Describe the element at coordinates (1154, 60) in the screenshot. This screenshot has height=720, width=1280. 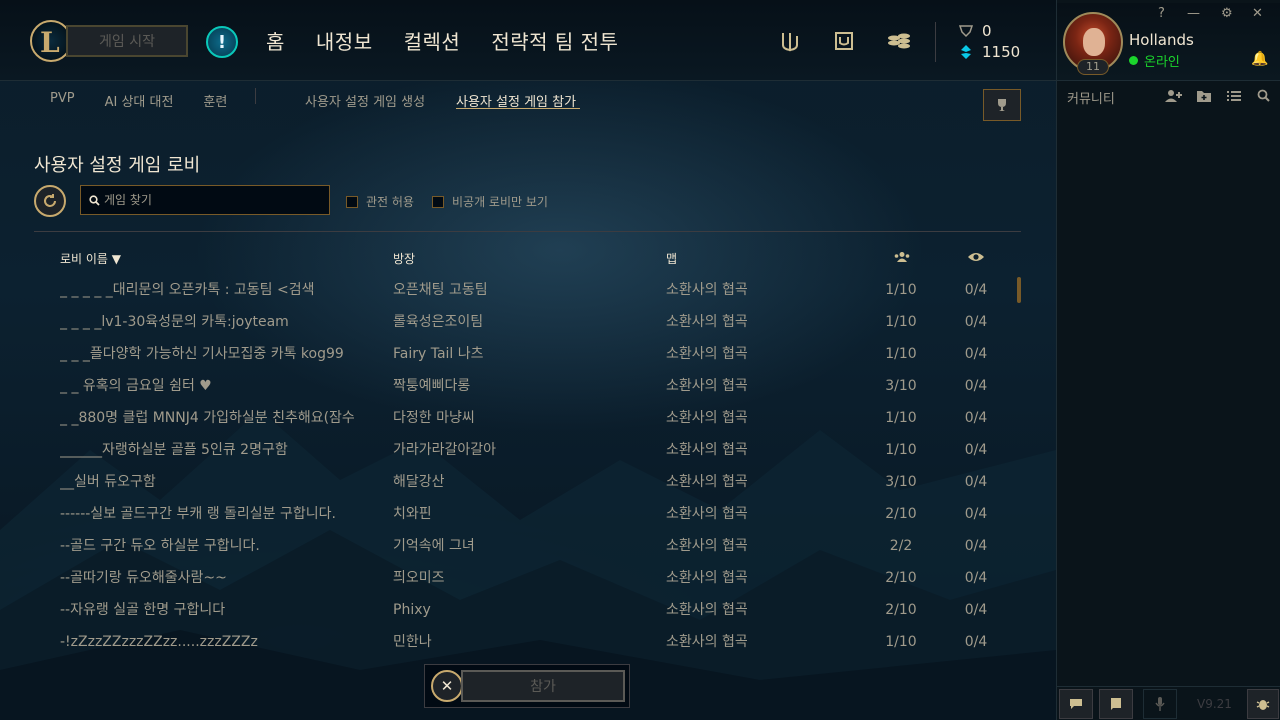
I see `status-indicator: 온라인` at that location.